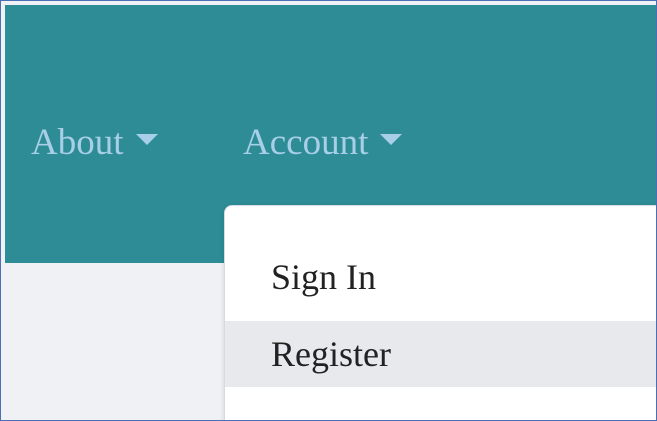 The image size is (657, 421). I want to click on nav-item-account-label: Account, so click(306, 142).